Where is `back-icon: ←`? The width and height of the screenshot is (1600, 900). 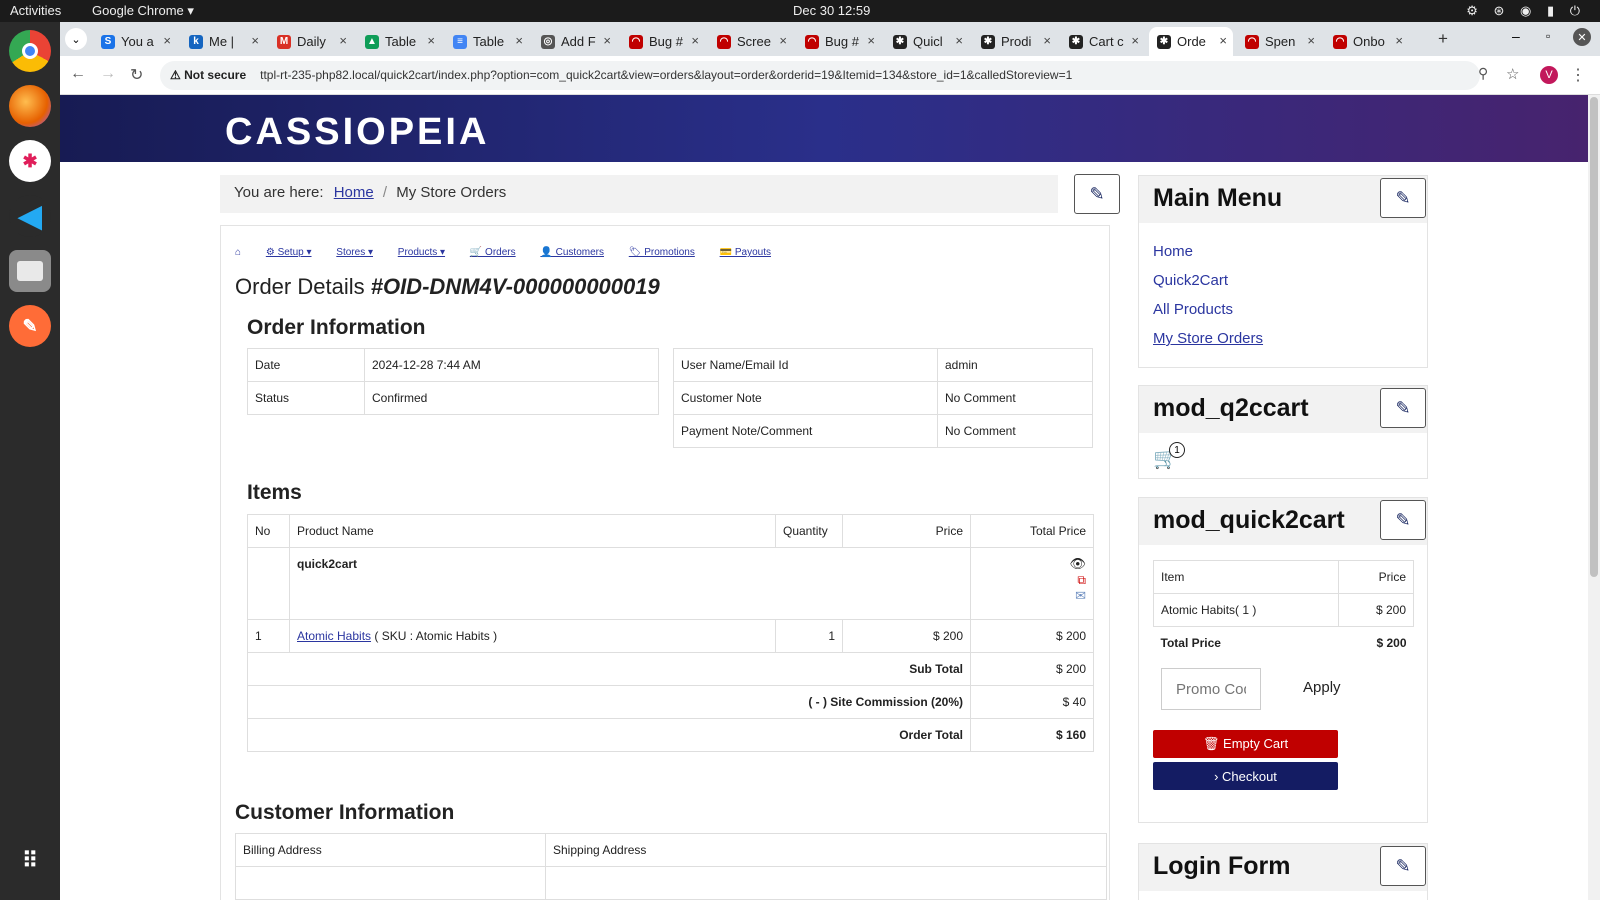 back-icon: ← is located at coordinates (78, 74).